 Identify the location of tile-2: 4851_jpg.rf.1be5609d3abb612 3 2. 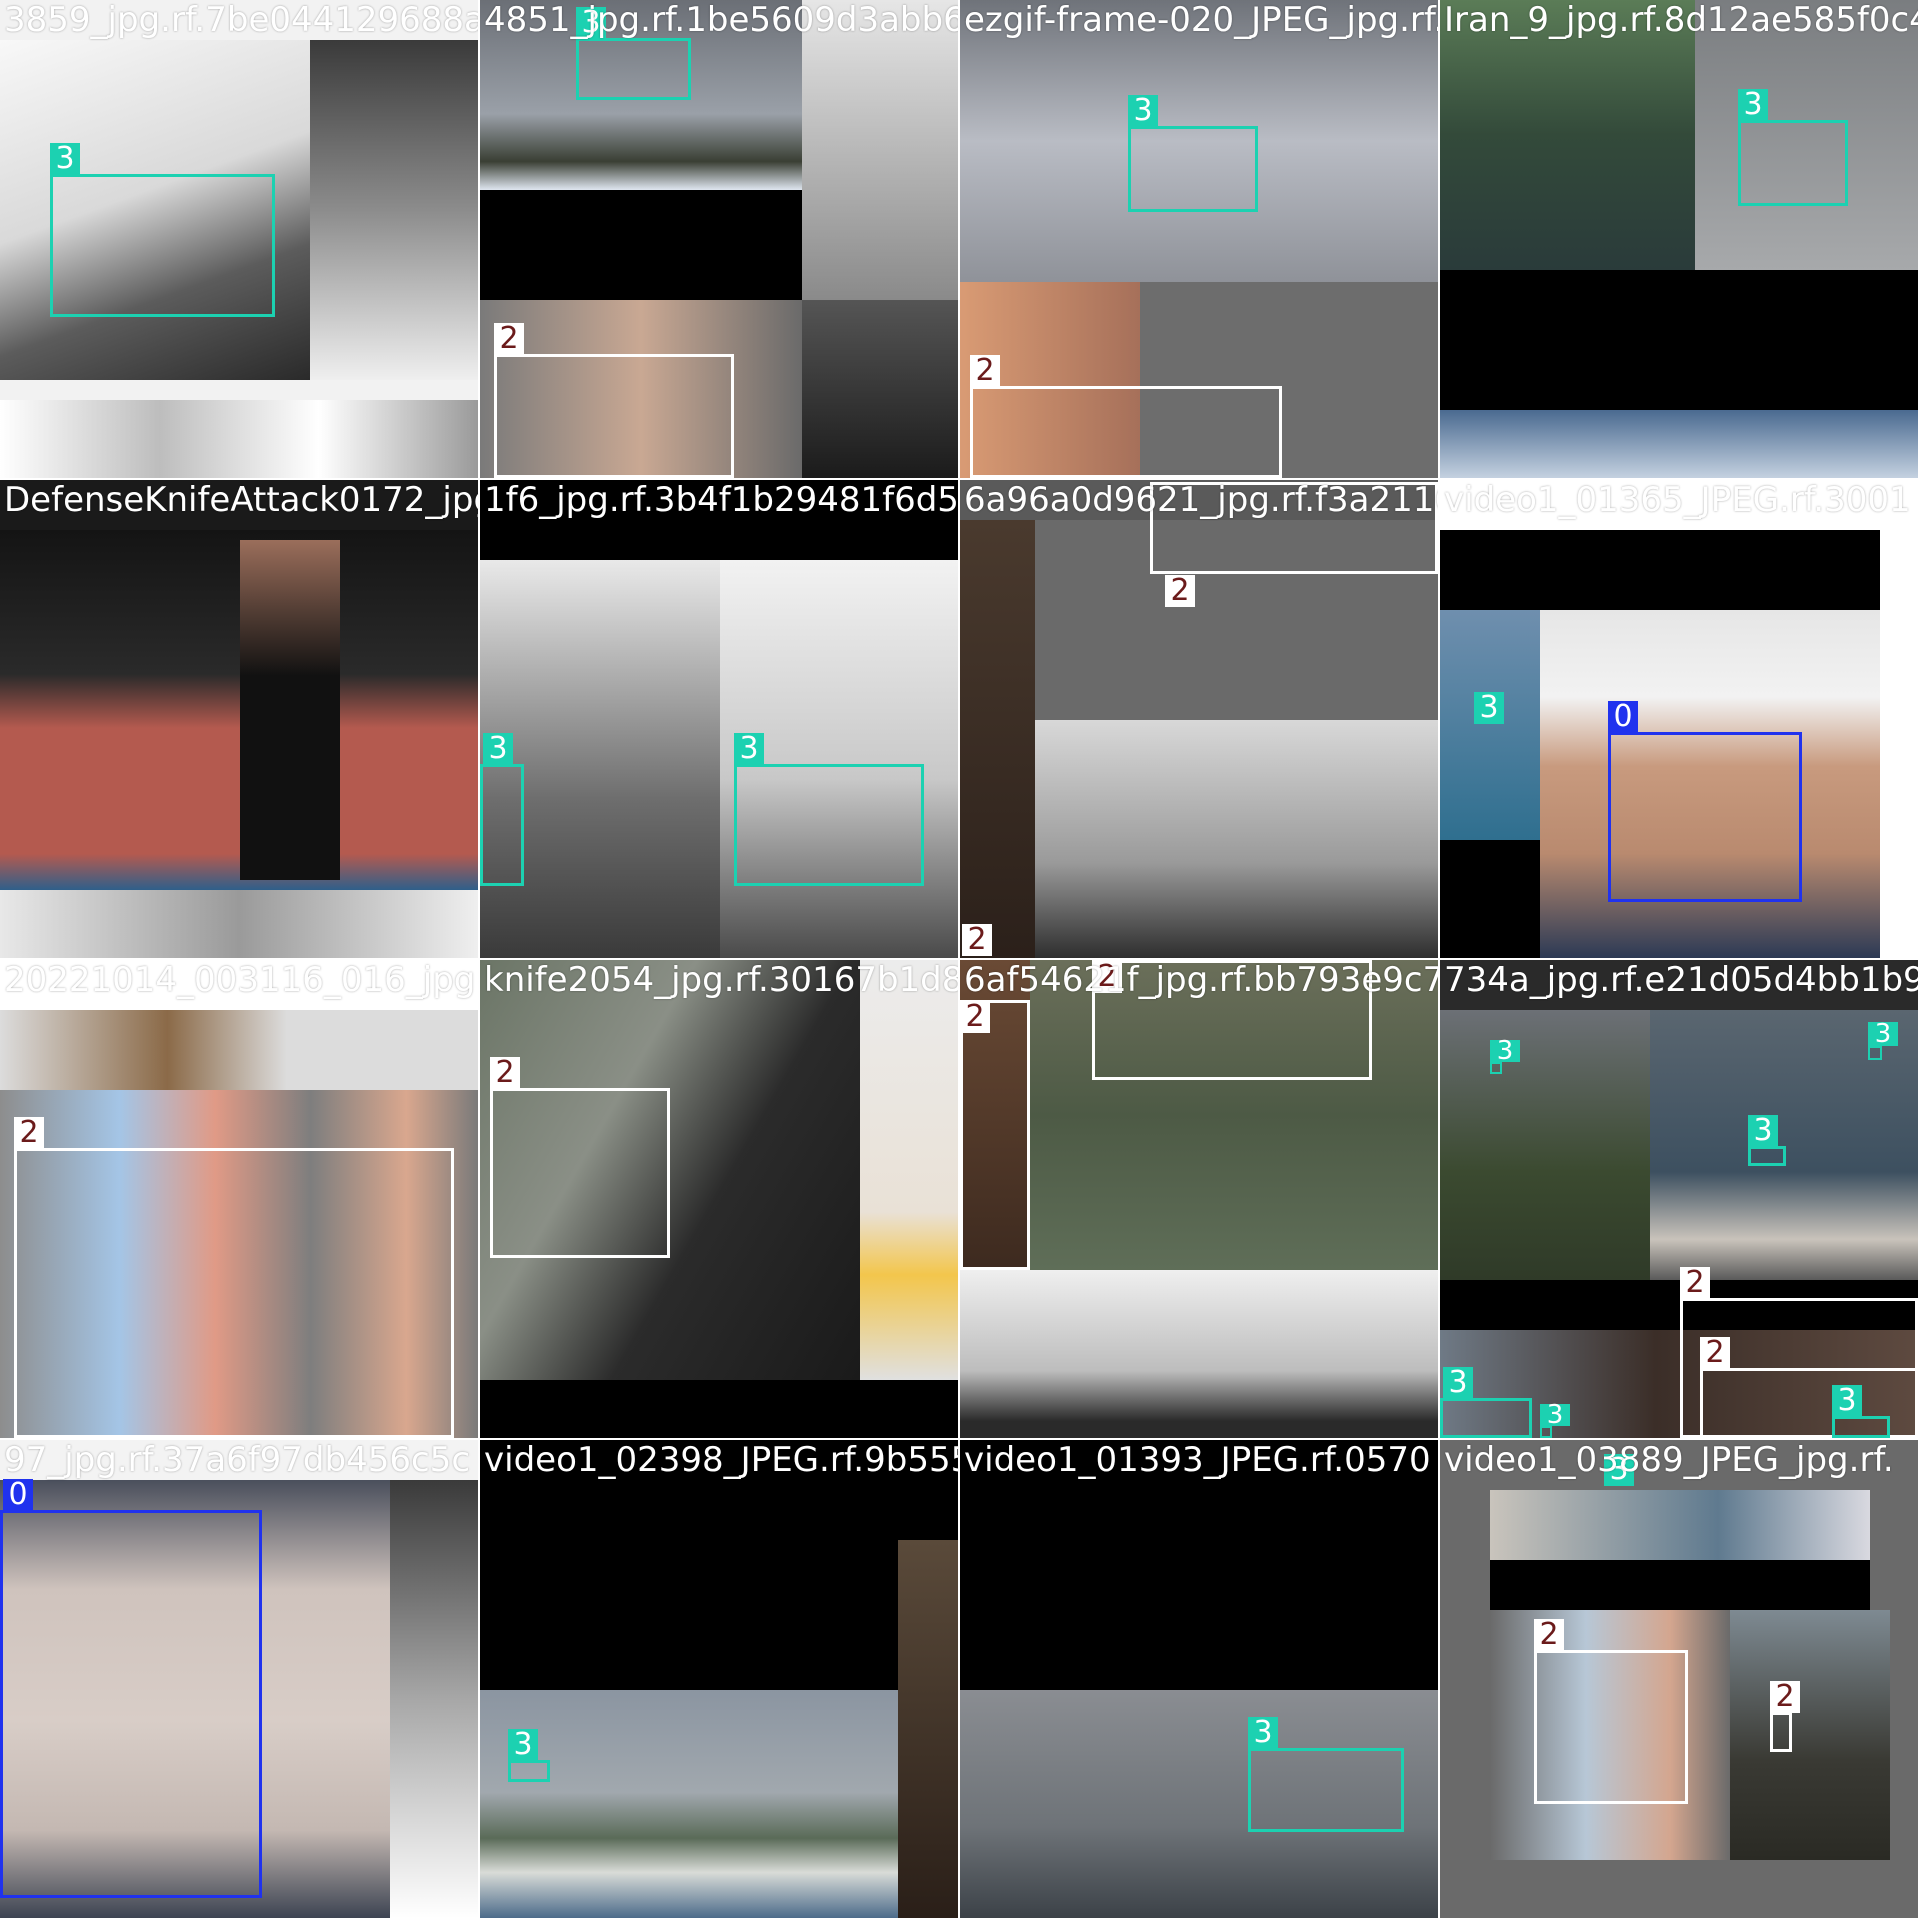
(719, 239).